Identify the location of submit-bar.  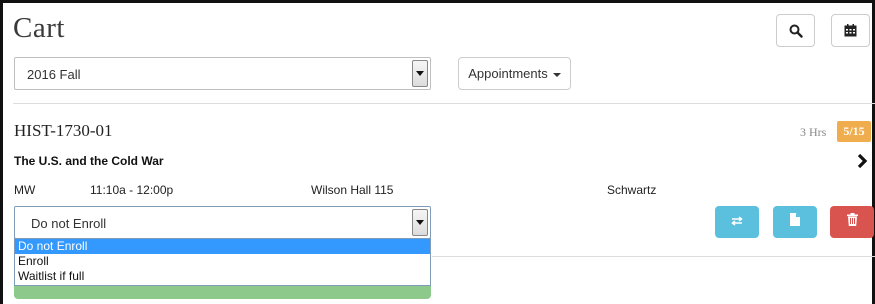
(222, 292).